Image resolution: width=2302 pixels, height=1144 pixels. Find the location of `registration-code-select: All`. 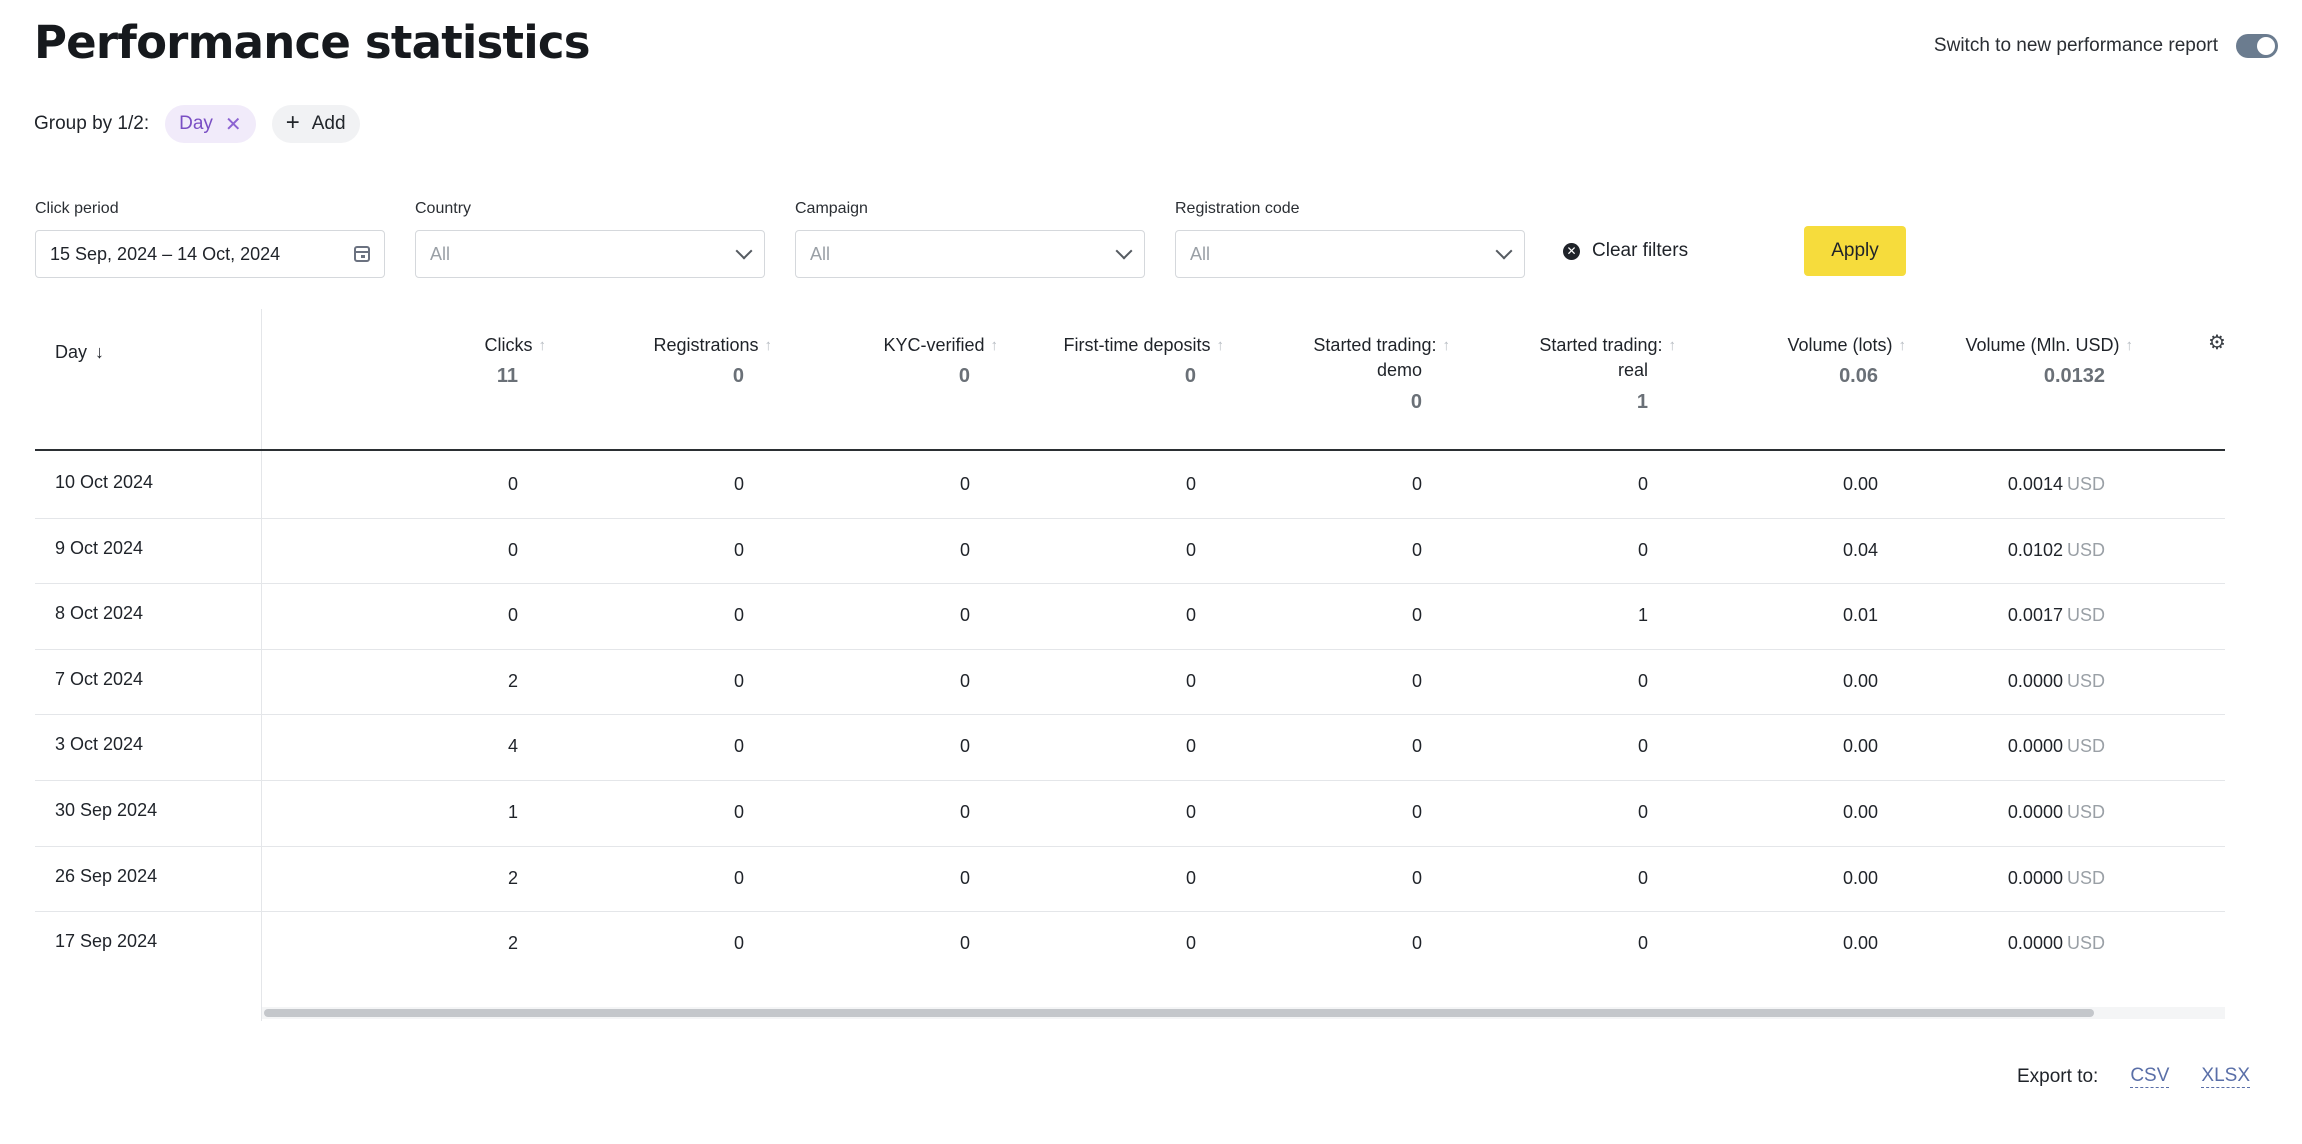

registration-code-select: All is located at coordinates (1350, 254).